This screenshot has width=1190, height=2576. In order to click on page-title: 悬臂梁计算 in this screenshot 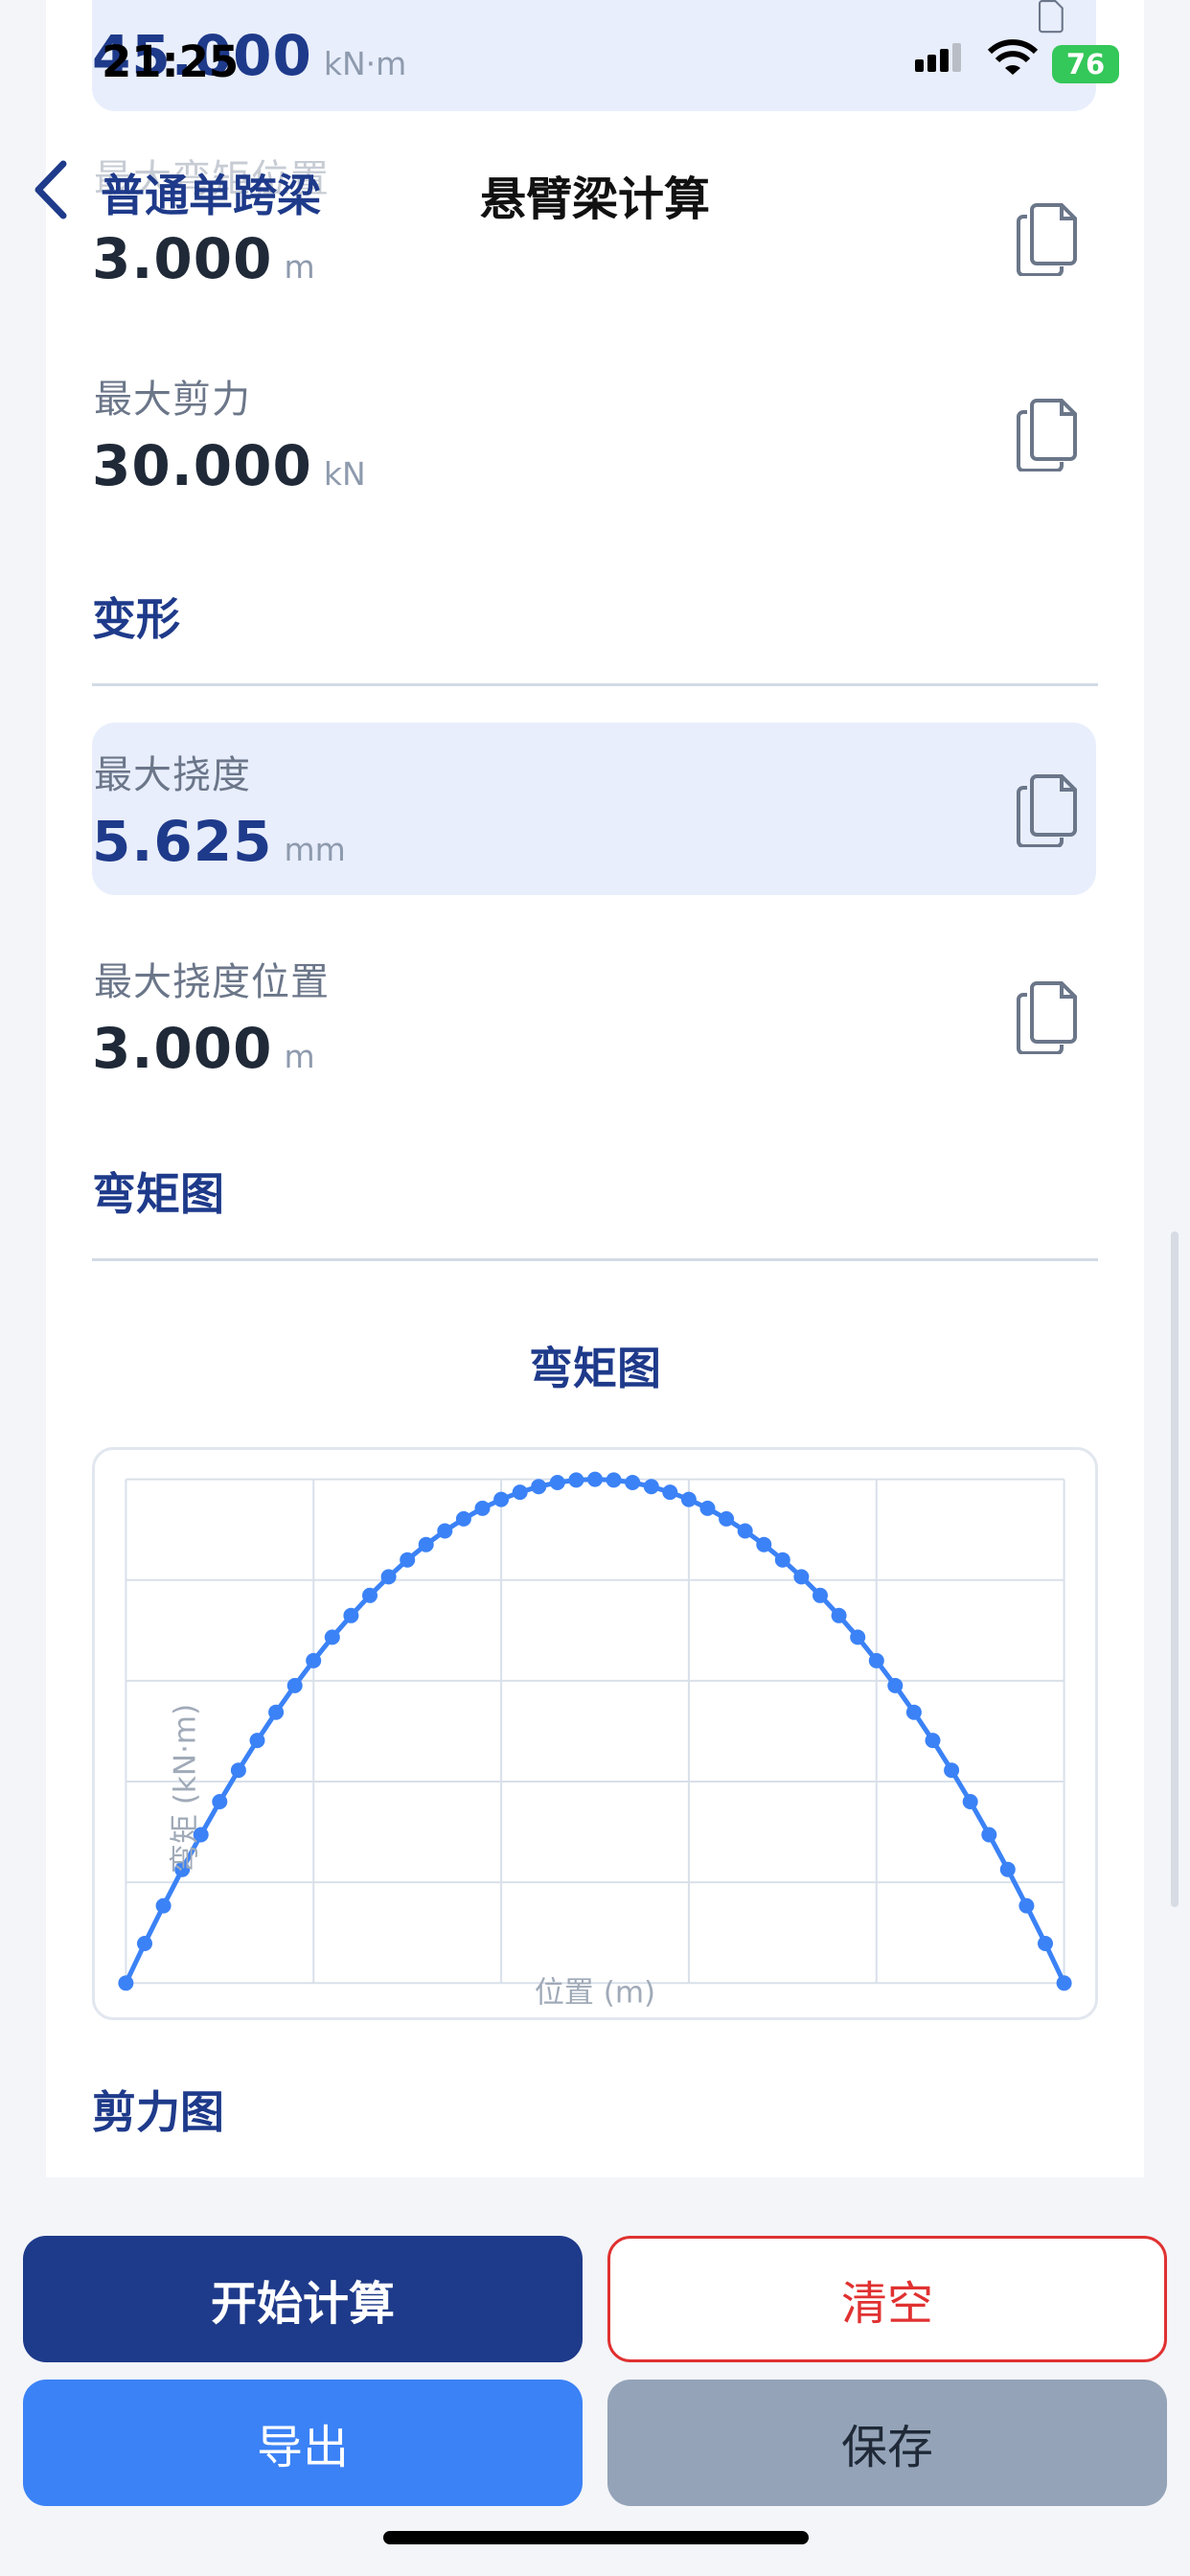, I will do `click(594, 199)`.